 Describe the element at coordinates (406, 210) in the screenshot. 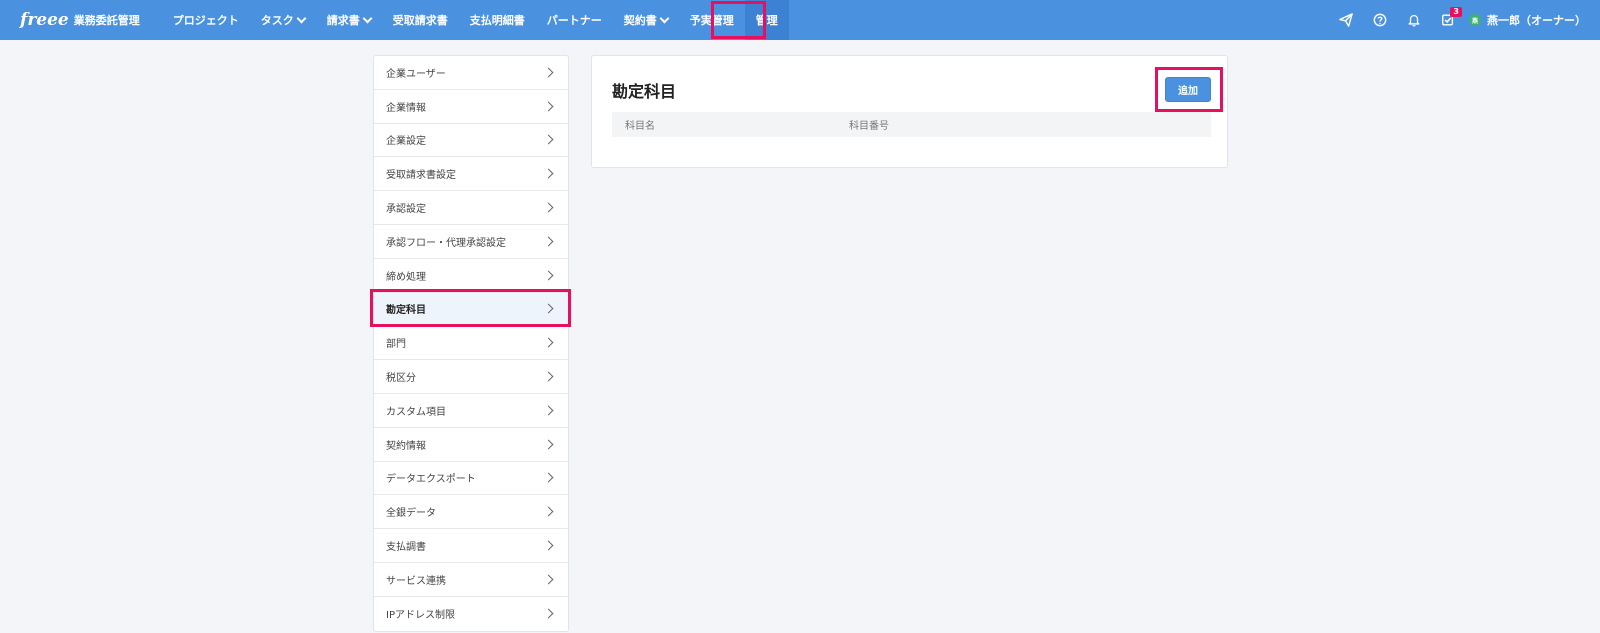

I see `sidebar-item-label: 承認設定` at that location.